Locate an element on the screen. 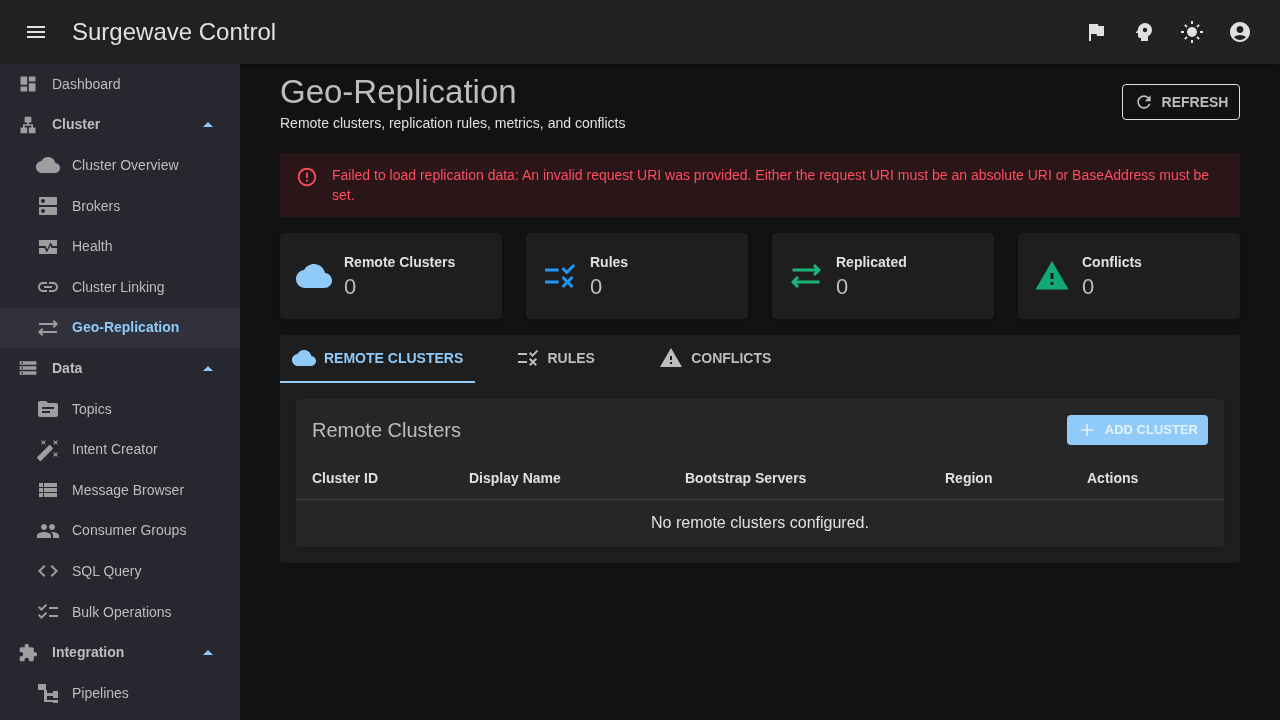 This screenshot has height=720, width=1280. sidebar-label: Brokers is located at coordinates (96, 206).